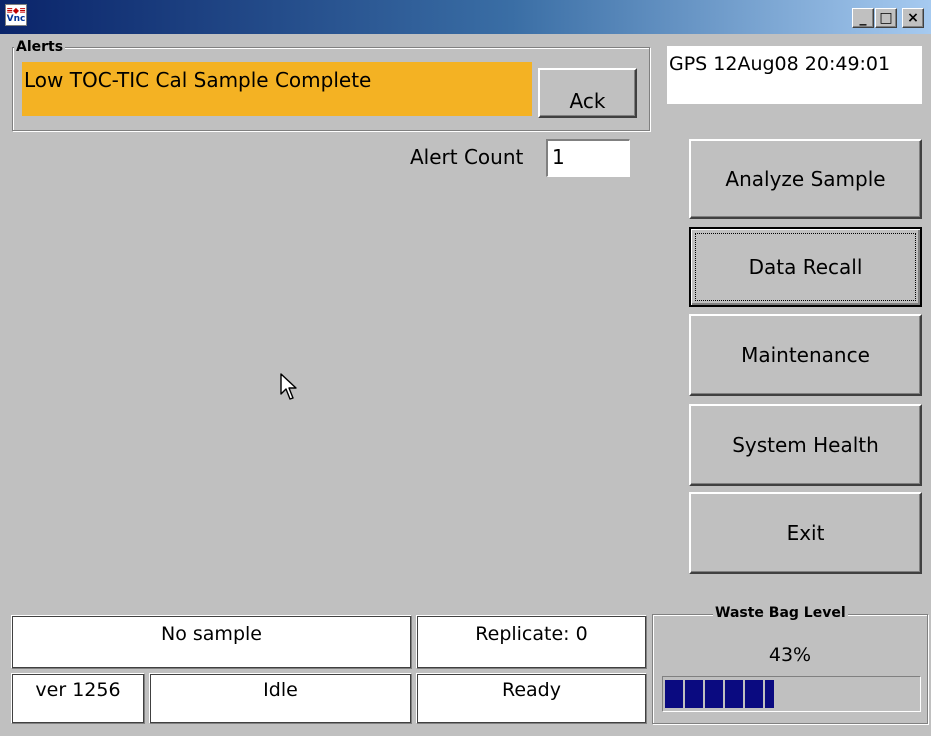 The image size is (931, 736). Describe the element at coordinates (40, 47) in the screenshot. I see `alerts-group-label: Alerts` at that location.